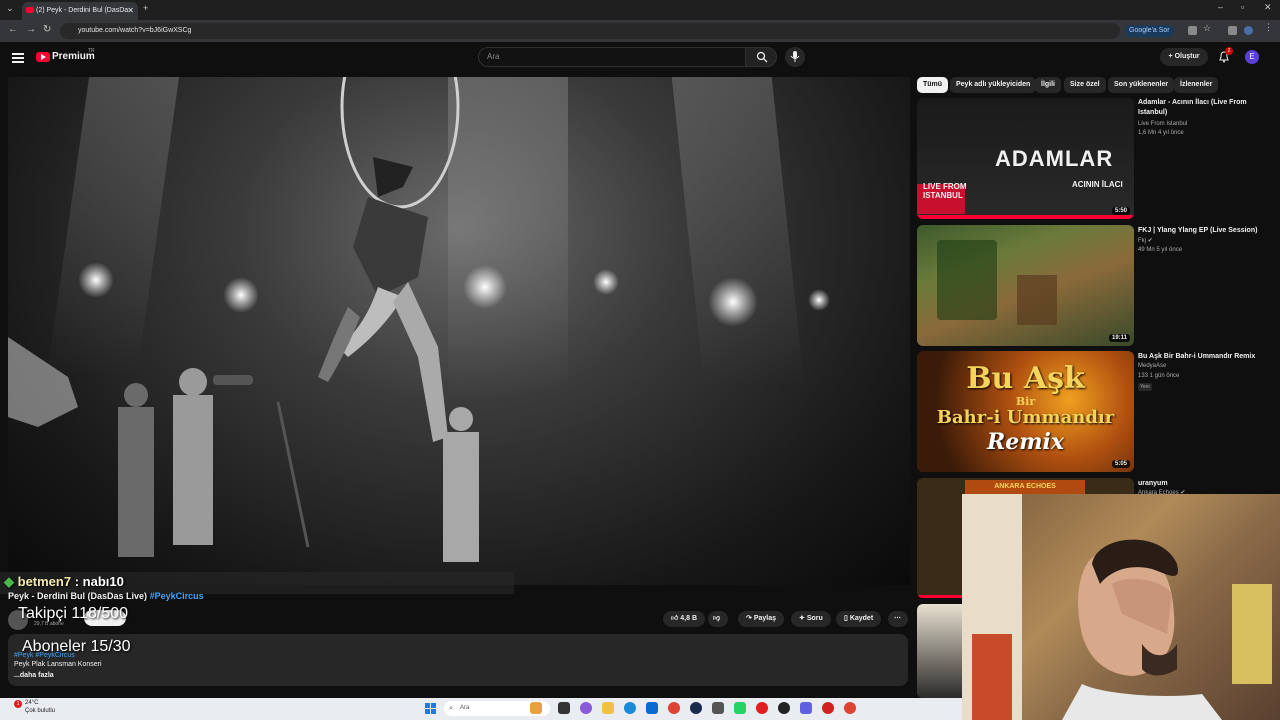  What do you see at coordinates (1252, 57) in the screenshot?
I see `avatar: E` at bounding box center [1252, 57].